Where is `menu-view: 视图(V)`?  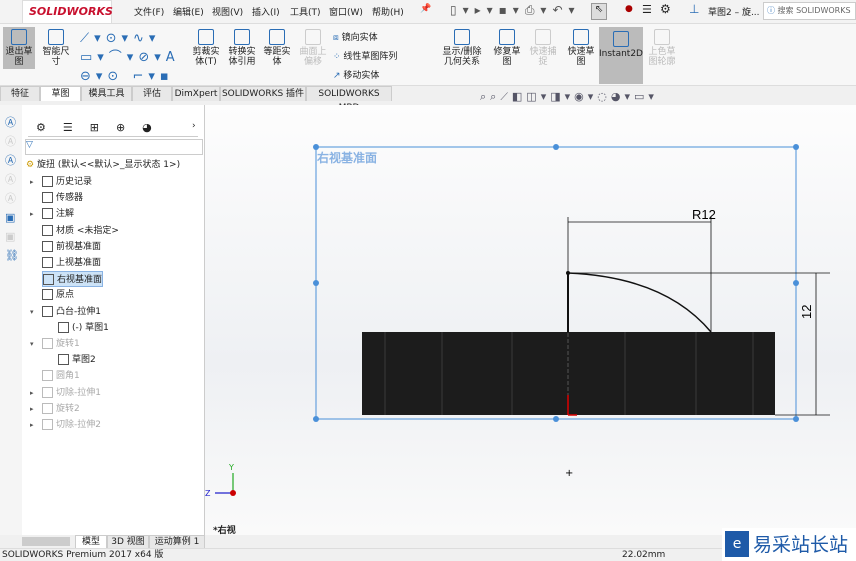 menu-view: 视图(V) is located at coordinates (227, 11).